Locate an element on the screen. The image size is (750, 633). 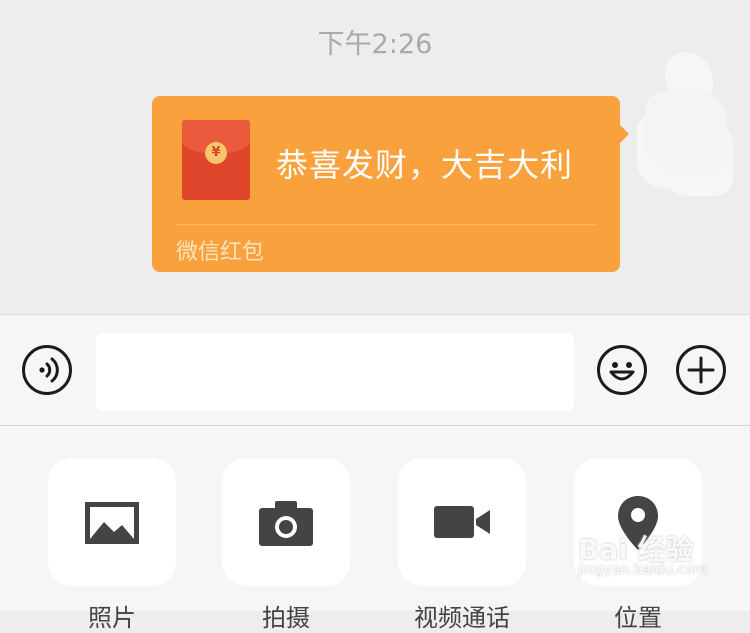
message-input is located at coordinates (335, 372).